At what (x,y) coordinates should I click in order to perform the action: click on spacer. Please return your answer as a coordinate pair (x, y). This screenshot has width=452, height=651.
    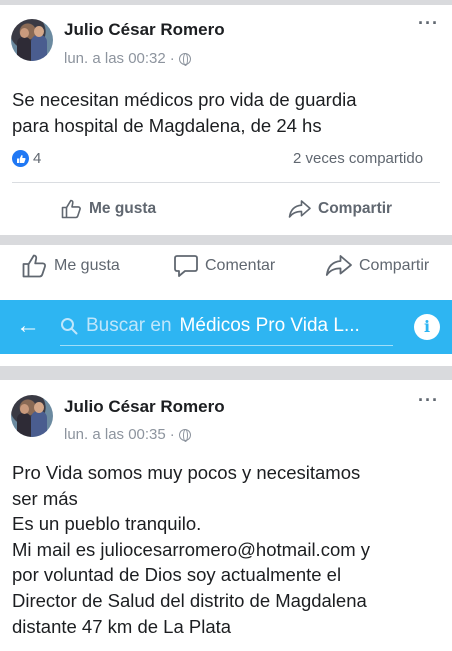
    Looking at the image, I should click on (226, 360).